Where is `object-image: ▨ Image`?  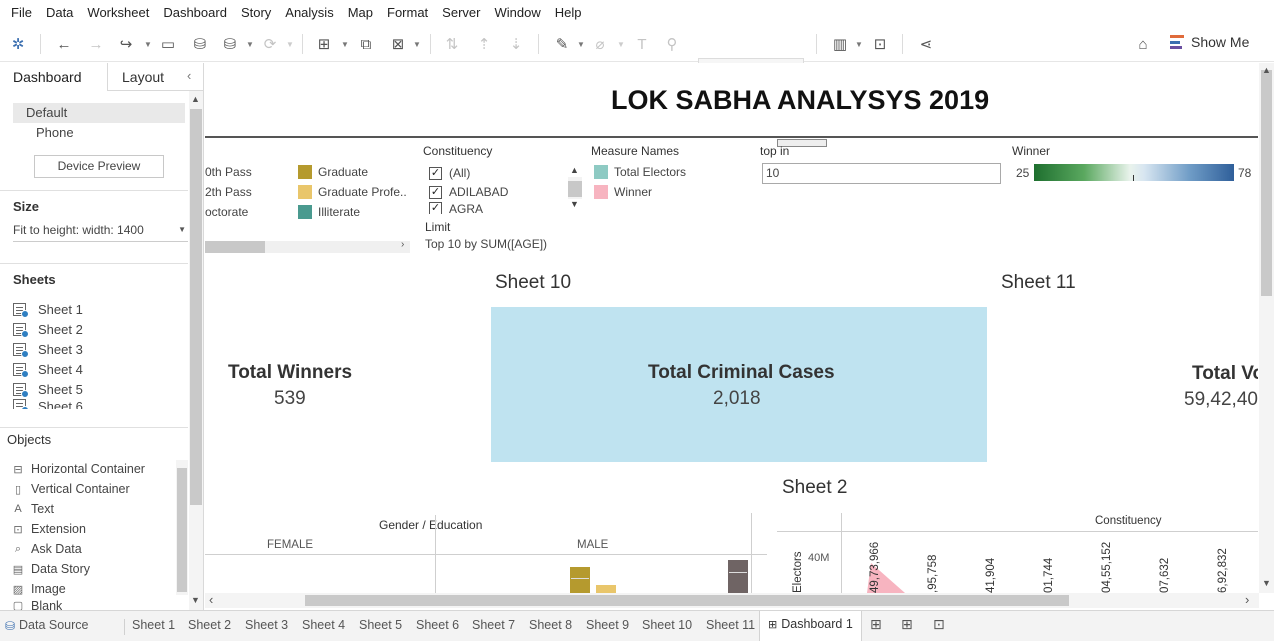
object-image: ▨ Image is located at coordinates (39, 589).